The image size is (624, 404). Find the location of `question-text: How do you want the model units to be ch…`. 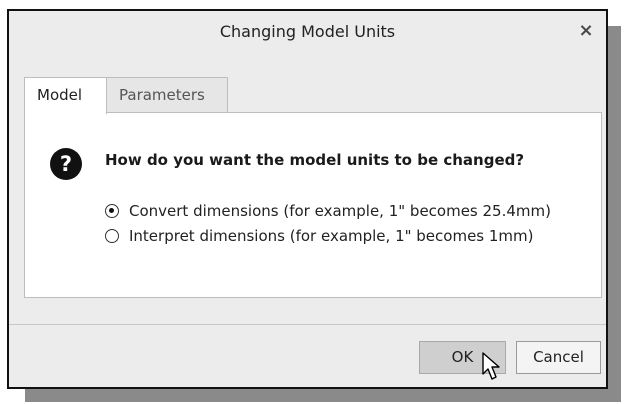

question-text: How do you want the model units to be ch… is located at coordinates (315, 160).